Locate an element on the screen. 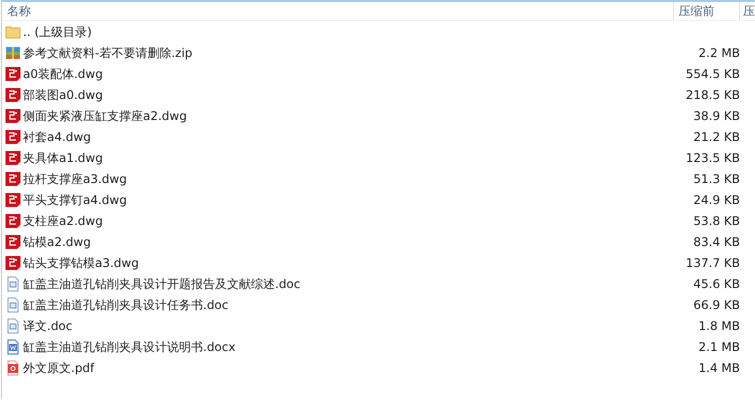 Image resolution: width=755 pixels, height=401 pixels. file-size: 21.2 KB is located at coordinates (716, 137).